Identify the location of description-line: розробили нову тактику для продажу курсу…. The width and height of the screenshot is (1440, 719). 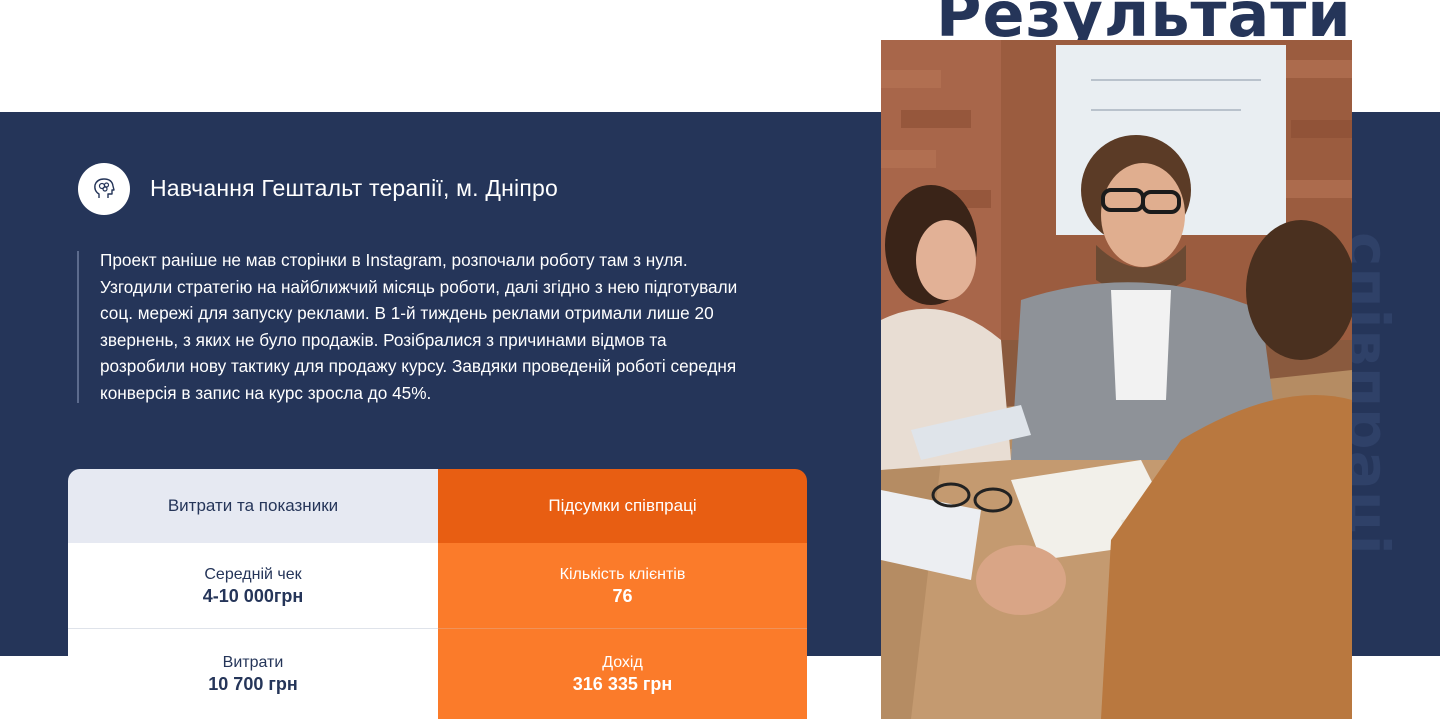
(418, 366).